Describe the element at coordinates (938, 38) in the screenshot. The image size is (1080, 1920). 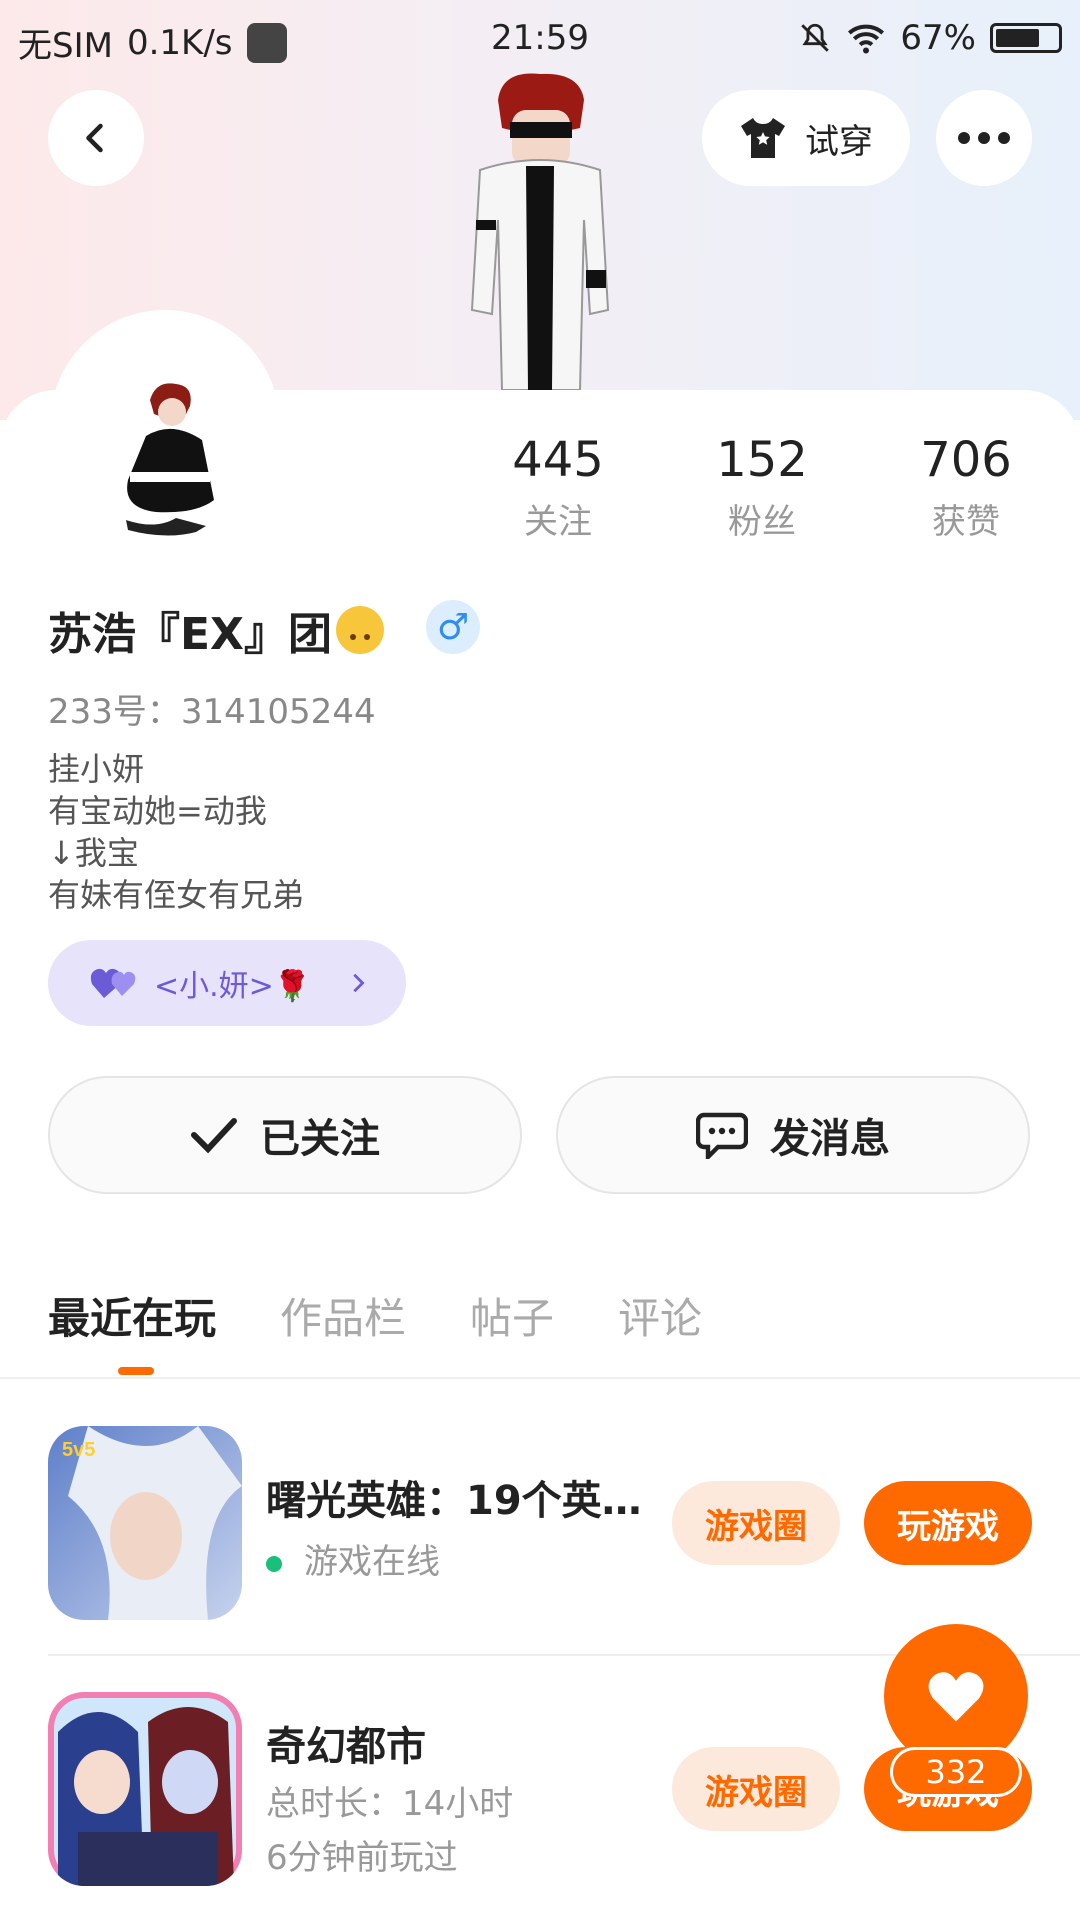
I see `battery-percent: 67%` at that location.